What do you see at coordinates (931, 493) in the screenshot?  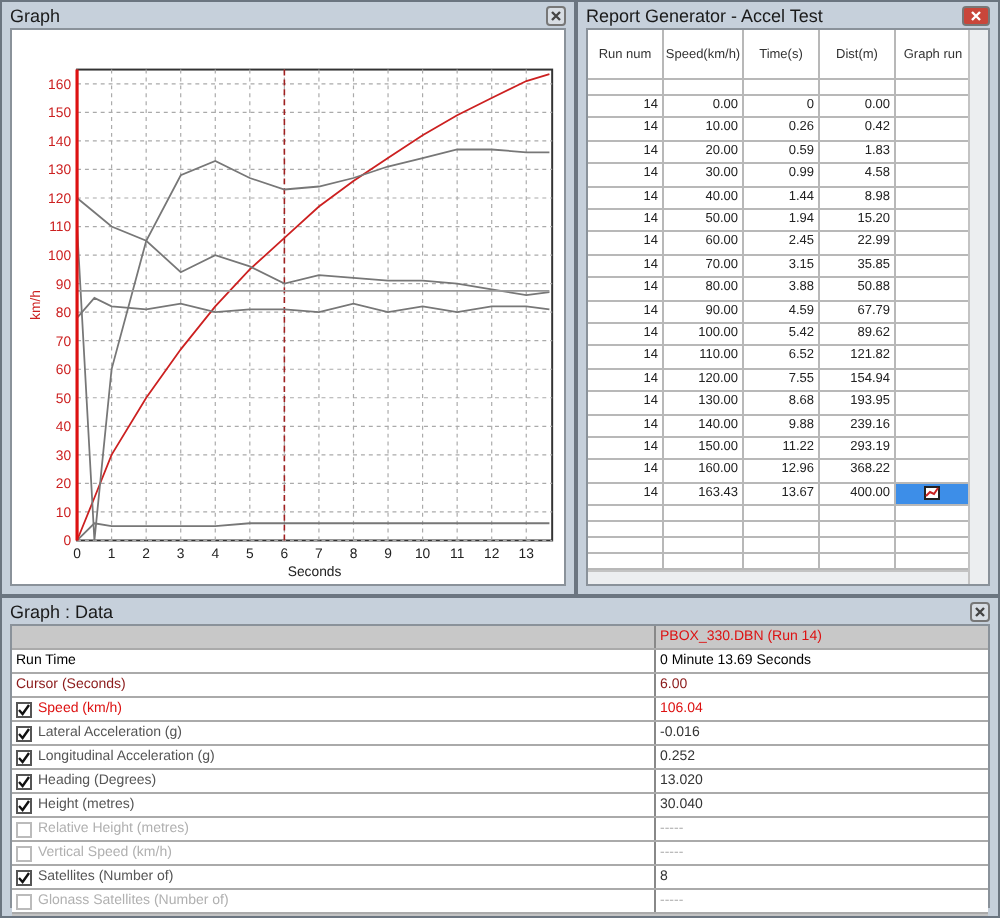 I see `chart-icon` at bounding box center [931, 493].